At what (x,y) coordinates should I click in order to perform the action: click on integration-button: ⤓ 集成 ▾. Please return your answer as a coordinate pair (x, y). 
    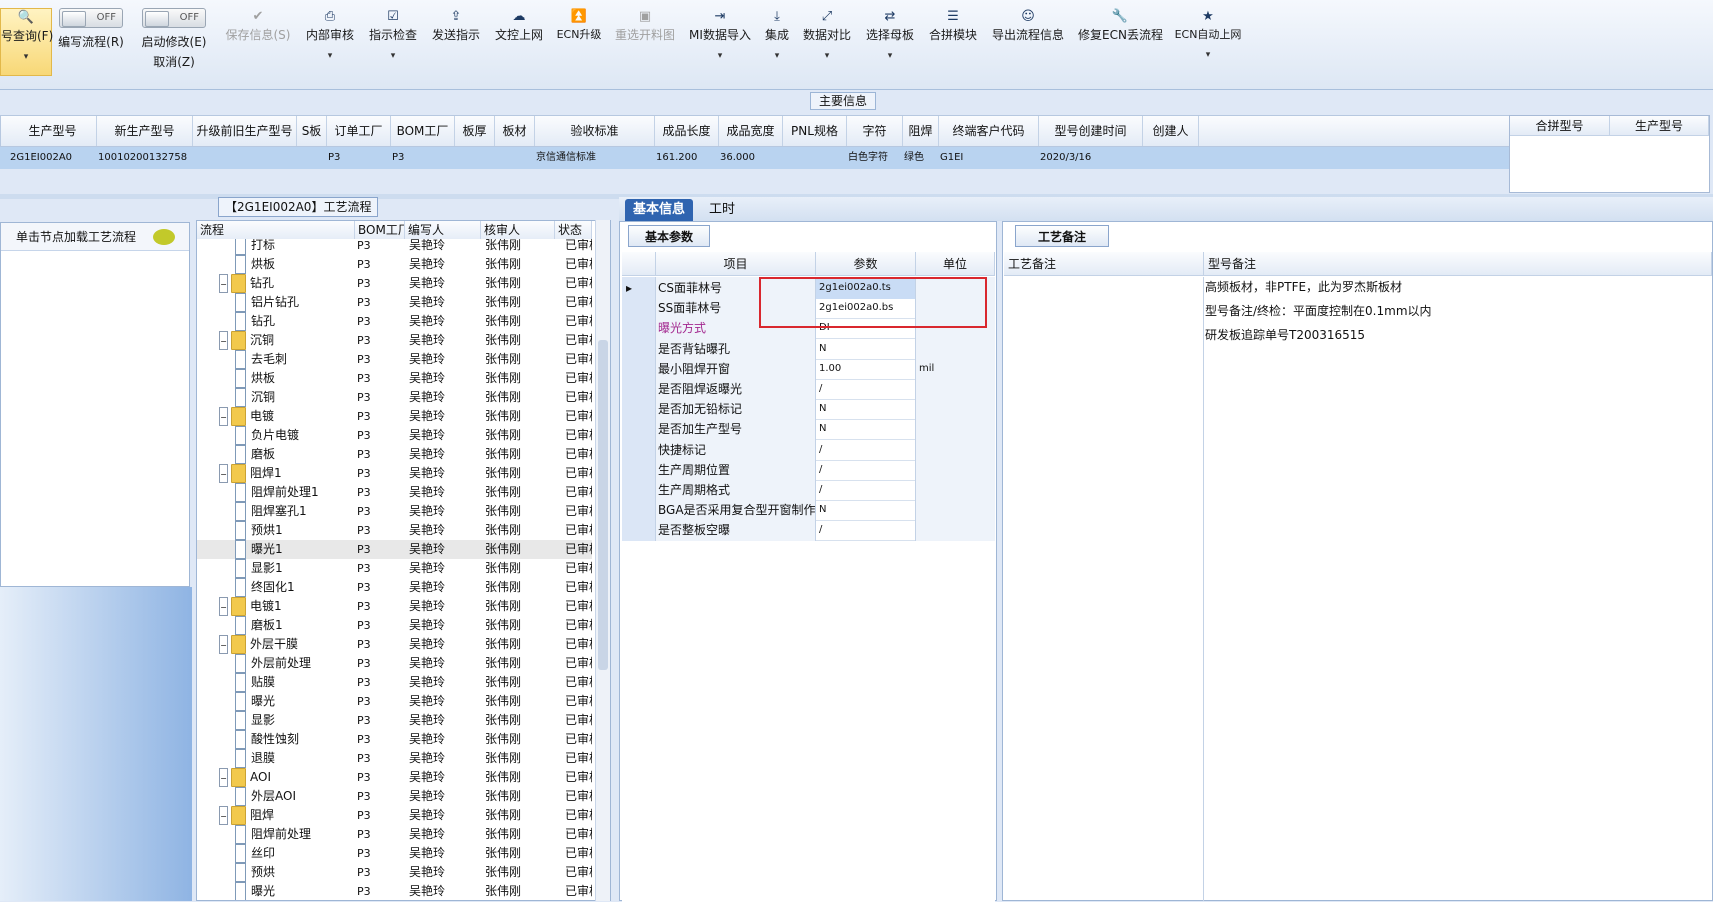
    Looking at the image, I should click on (777, 42).